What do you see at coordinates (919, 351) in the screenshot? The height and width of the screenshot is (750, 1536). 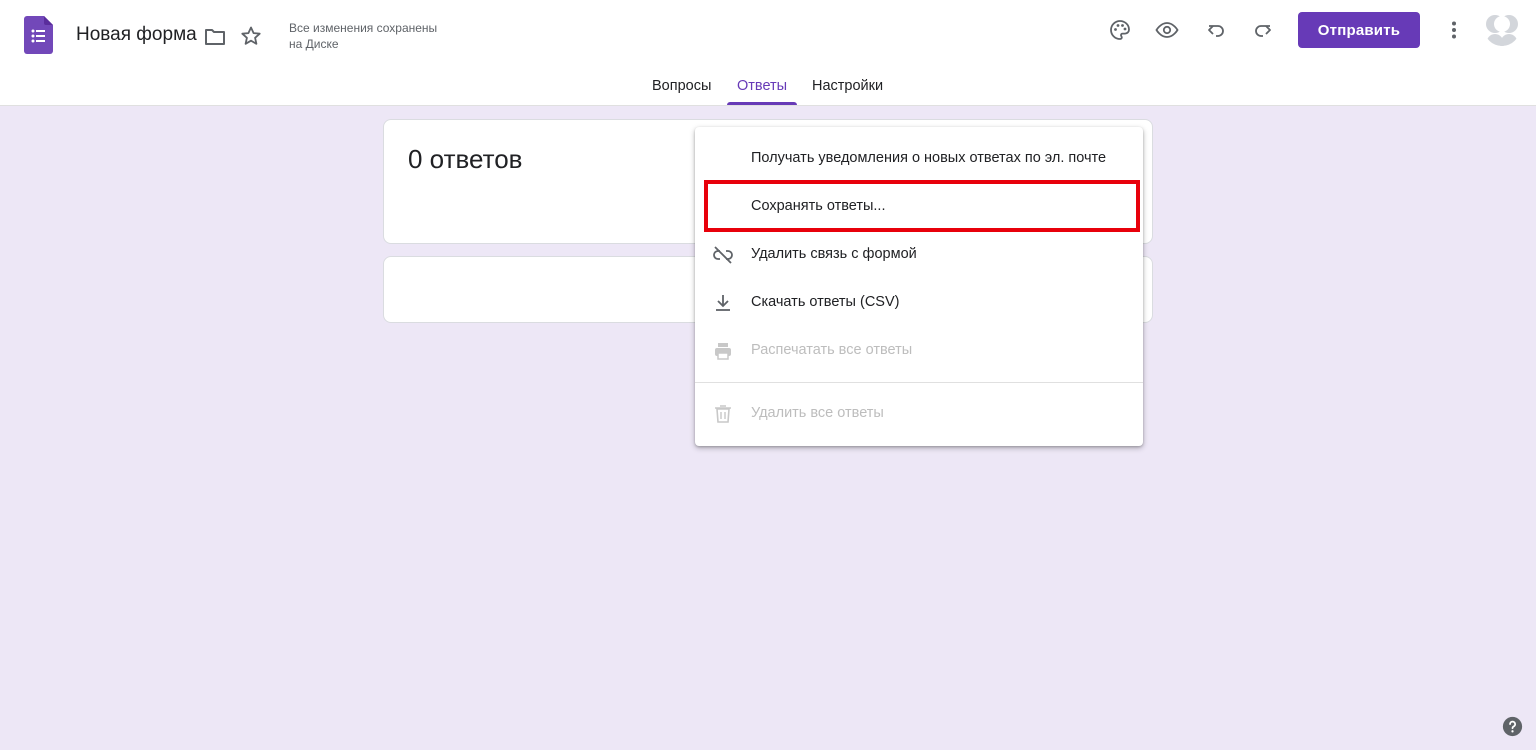 I see `menu-item-print-all: Распечатать все ответы` at bounding box center [919, 351].